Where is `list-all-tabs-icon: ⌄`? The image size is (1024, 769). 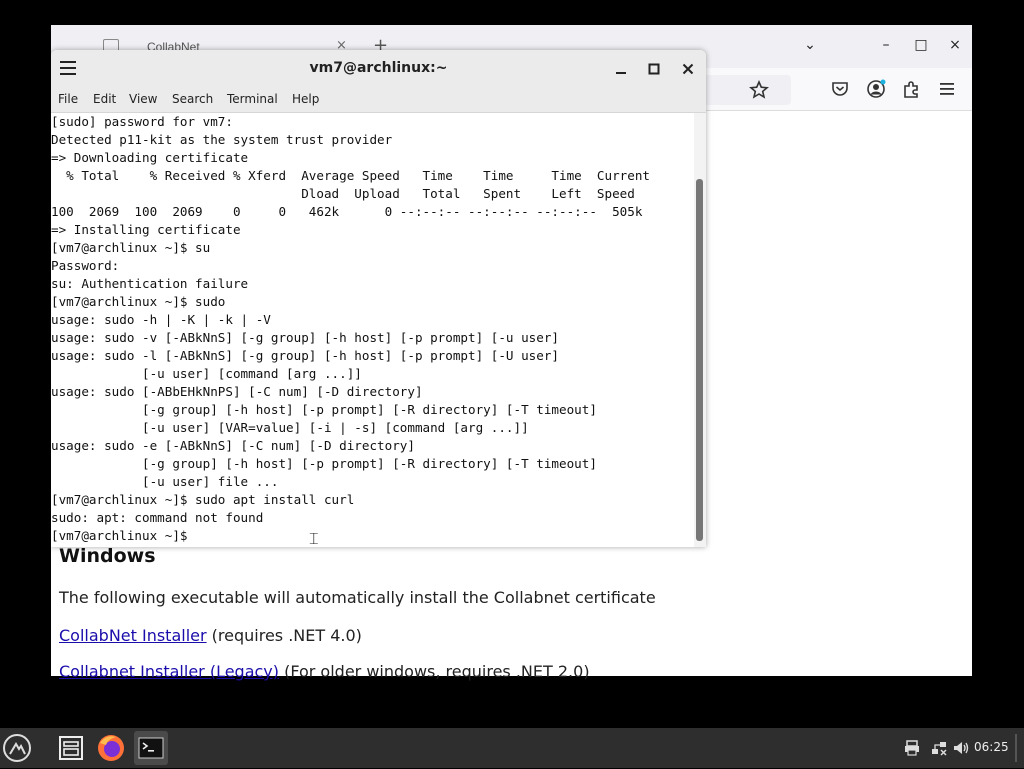 list-all-tabs-icon: ⌄ is located at coordinates (810, 45).